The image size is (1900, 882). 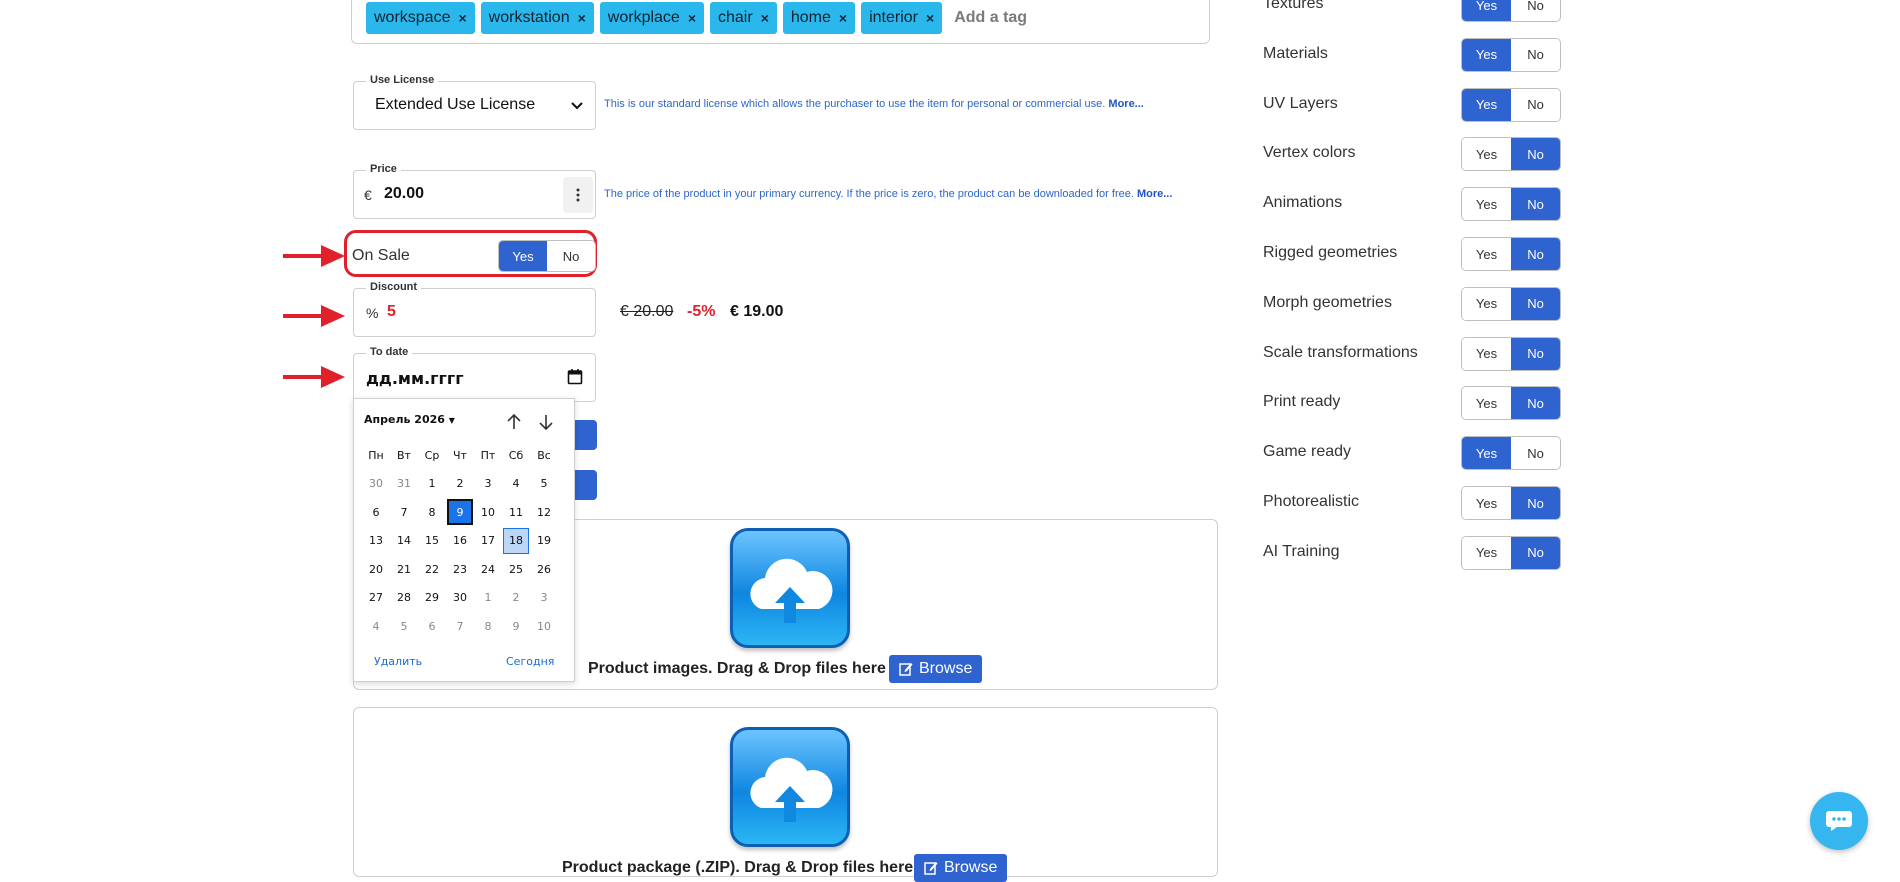 What do you see at coordinates (404, 484) in the screenshot?
I see `calendar-day: 31` at bounding box center [404, 484].